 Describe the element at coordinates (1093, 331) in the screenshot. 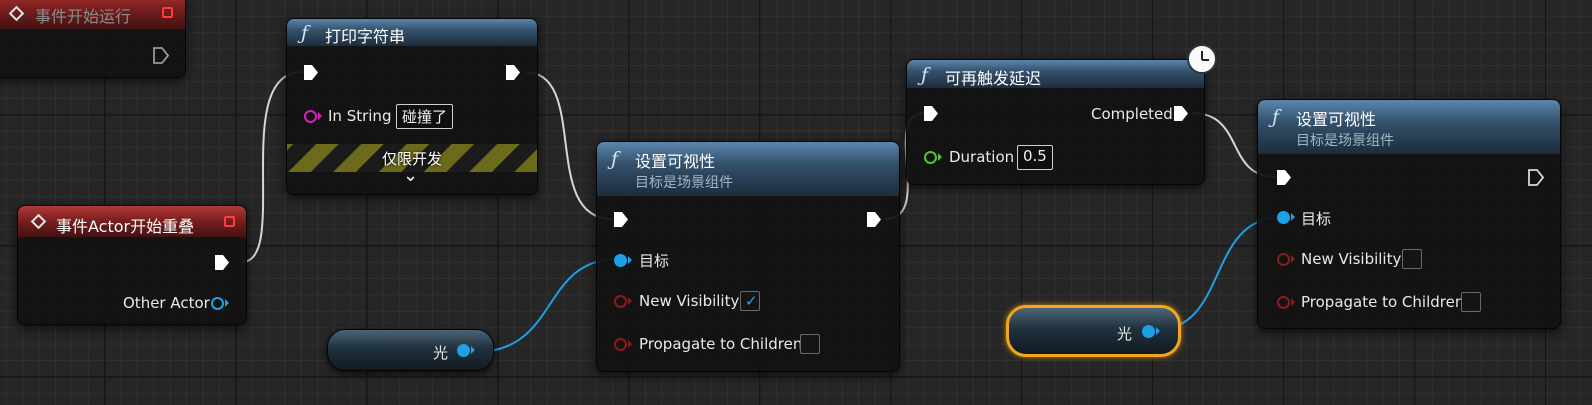

I see `variable-node-light-selected: 光` at that location.